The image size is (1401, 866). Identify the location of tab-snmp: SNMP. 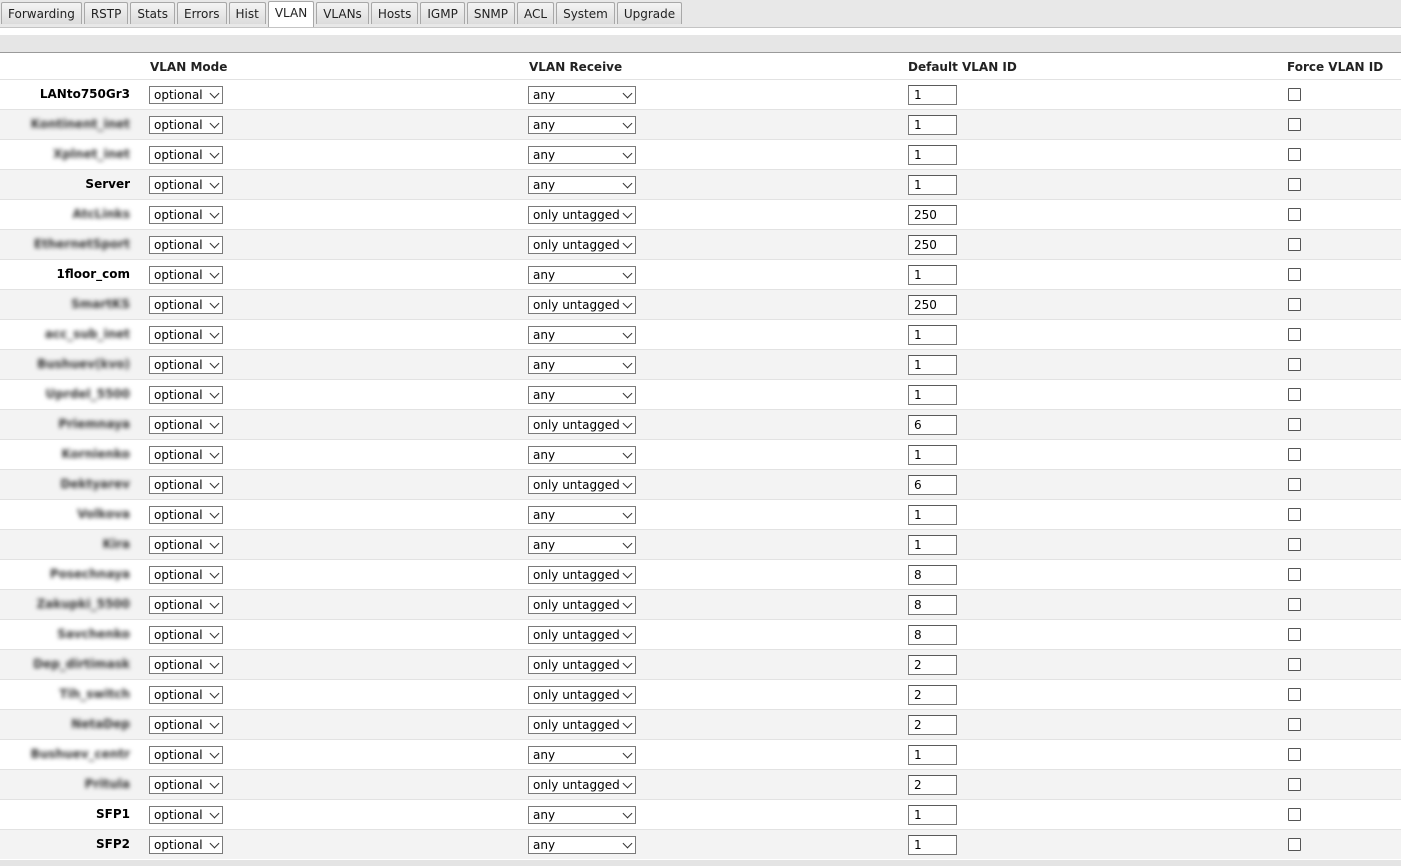
(491, 13).